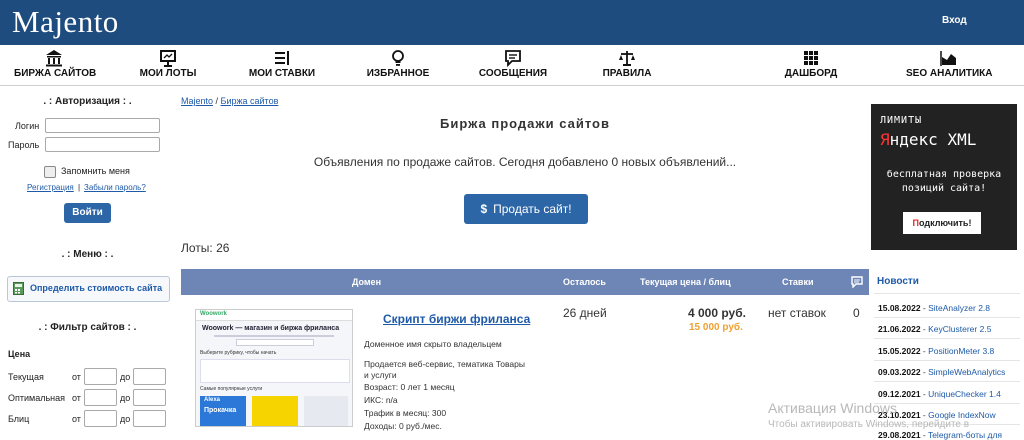  What do you see at coordinates (833, 408) in the screenshot?
I see `activation-watermark-title: Активация Windows` at bounding box center [833, 408].